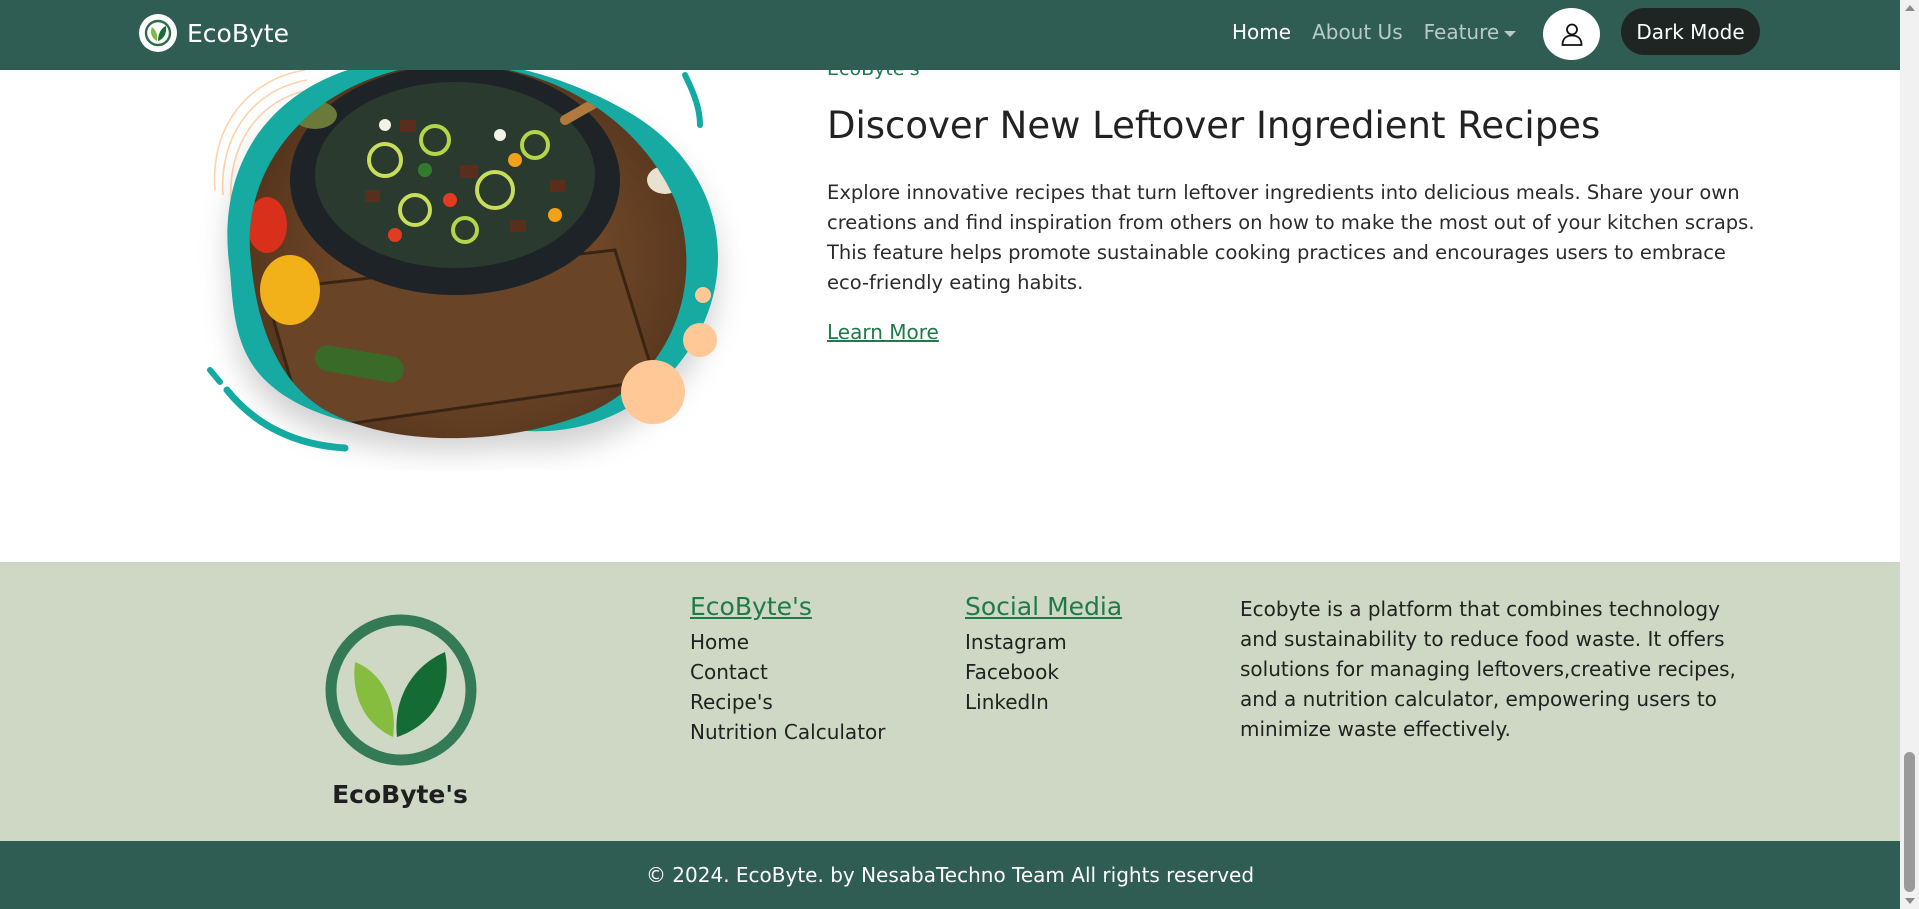 The image size is (1919, 909). I want to click on caret-down-icon, so click(1510, 33).